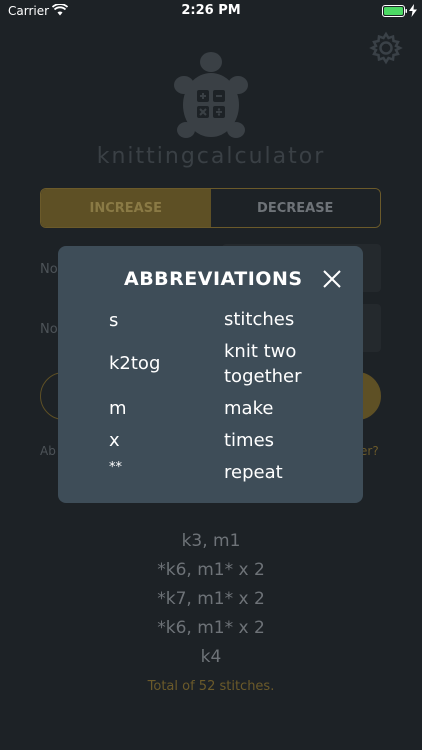 Image resolution: width=422 pixels, height=750 pixels. I want to click on increase-tab: INCREASE, so click(126, 208).